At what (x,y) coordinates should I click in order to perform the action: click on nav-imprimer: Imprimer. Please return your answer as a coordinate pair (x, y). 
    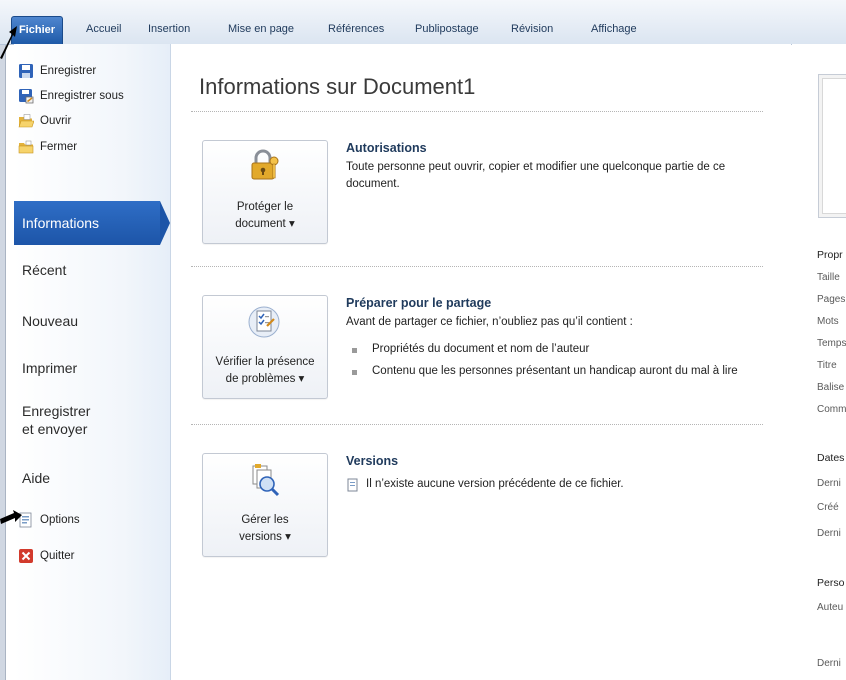
    Looking at the image, I should click on (91, 368).